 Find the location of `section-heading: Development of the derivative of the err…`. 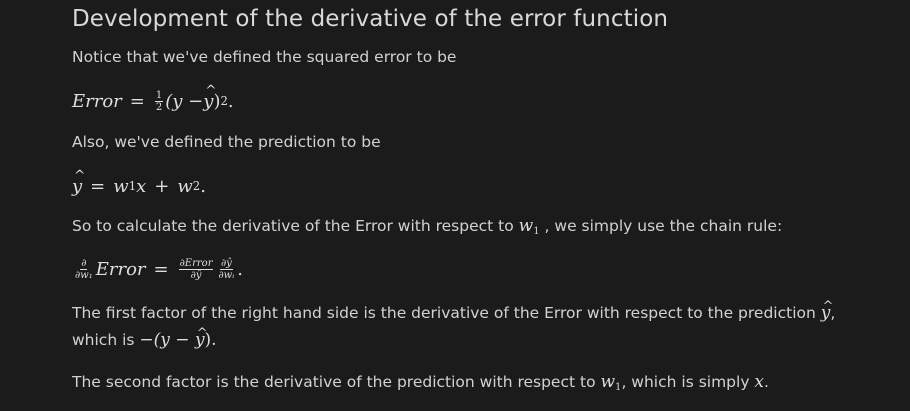

section-heading: Development of the derivative of the err… is located at coordinates (370, 19).